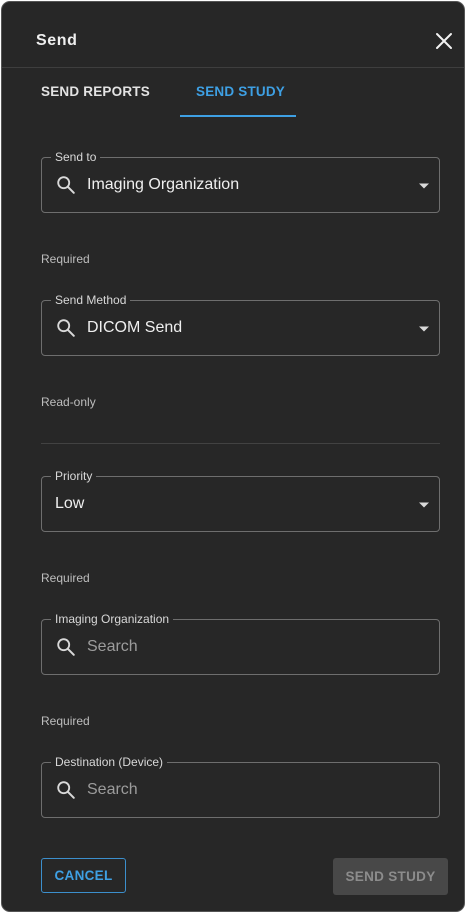 The image size is (466, 913). What do you see at coordinates (112, 619) in the screenshot?
I see `imaging-organization-label: Imaging Organization` at bounding box center [112, 619].